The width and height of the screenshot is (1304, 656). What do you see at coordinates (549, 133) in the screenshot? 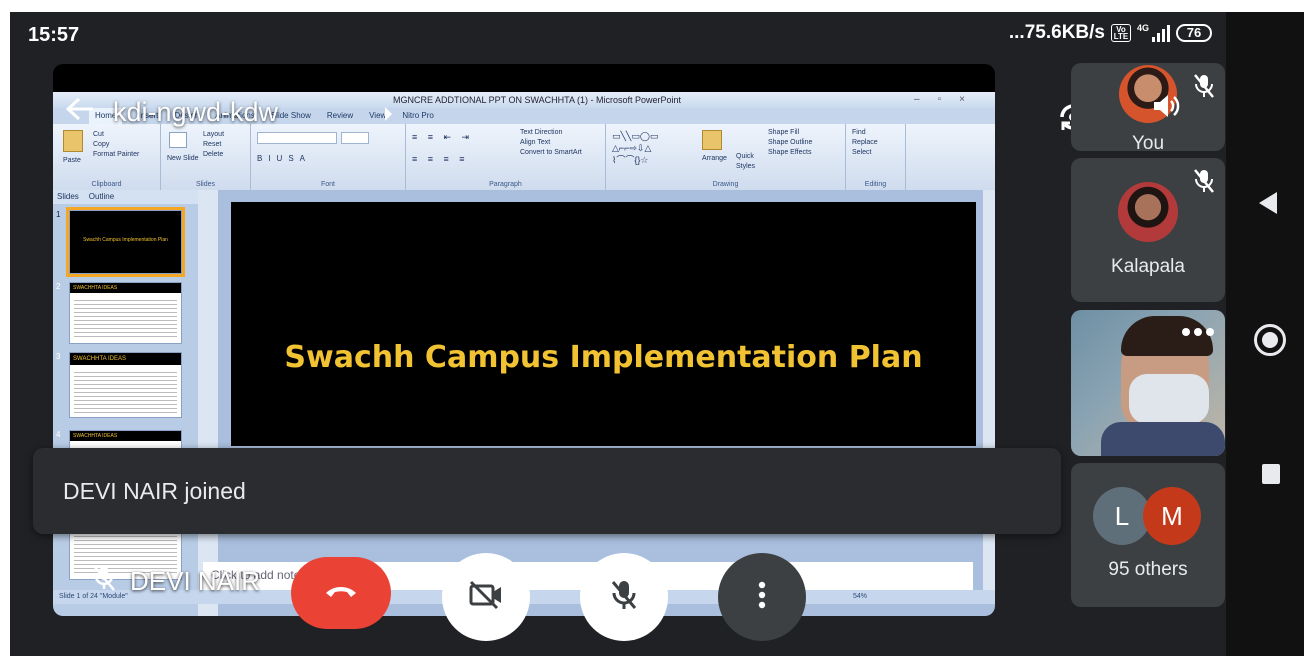
I see `text-direction-button: Text Direction` at bounding box center [549, 133].